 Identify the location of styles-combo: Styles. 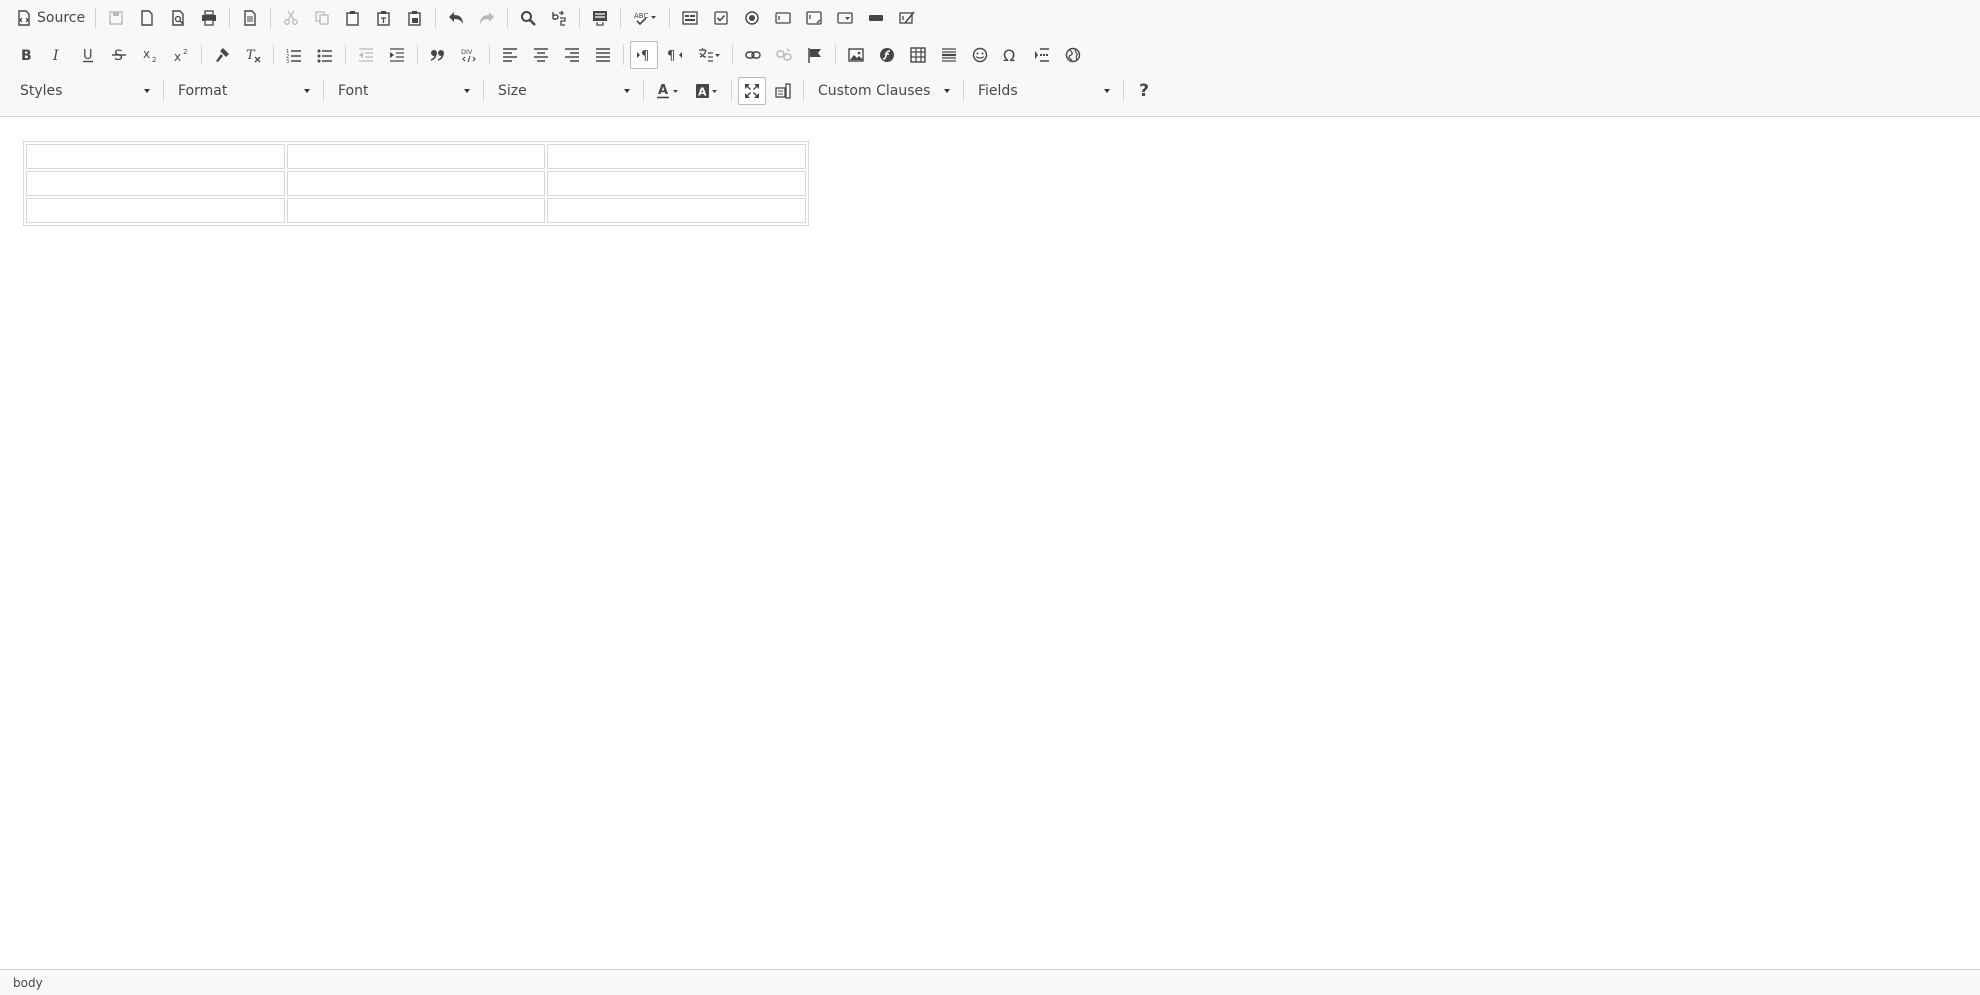
(84, 91).